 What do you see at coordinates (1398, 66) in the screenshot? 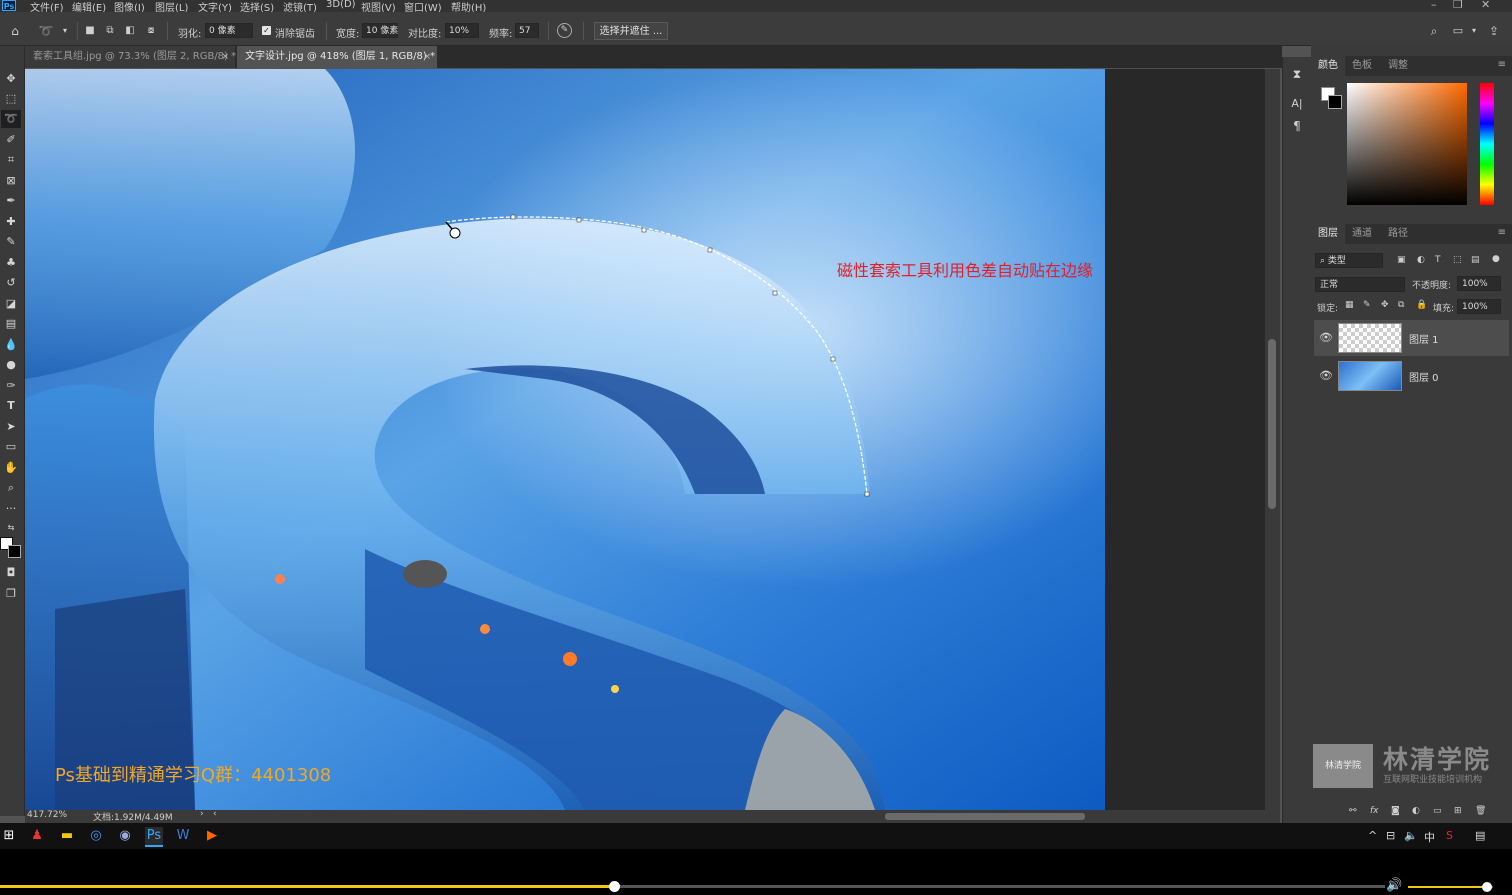
I see `tab-adjustments: 调整` at bounding box center [1398, 66].